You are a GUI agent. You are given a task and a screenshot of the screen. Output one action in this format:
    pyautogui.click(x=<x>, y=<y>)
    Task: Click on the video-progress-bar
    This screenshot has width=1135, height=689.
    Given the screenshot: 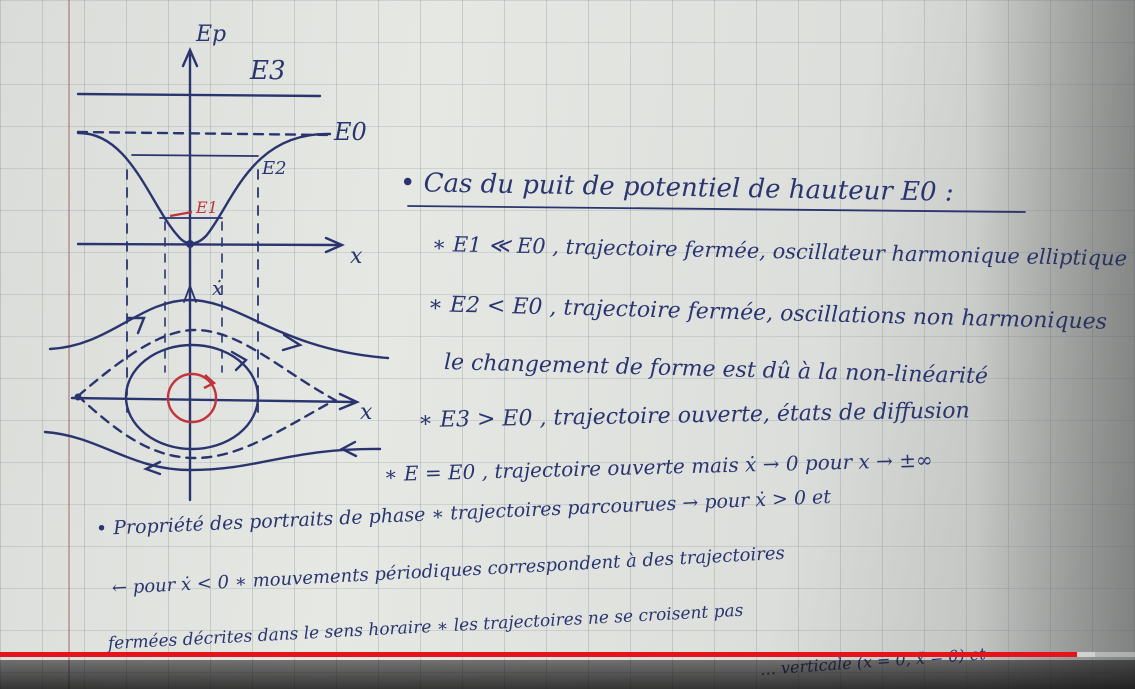 What is the action you would take?
    pyautogui.click(x=567, y=654)
    